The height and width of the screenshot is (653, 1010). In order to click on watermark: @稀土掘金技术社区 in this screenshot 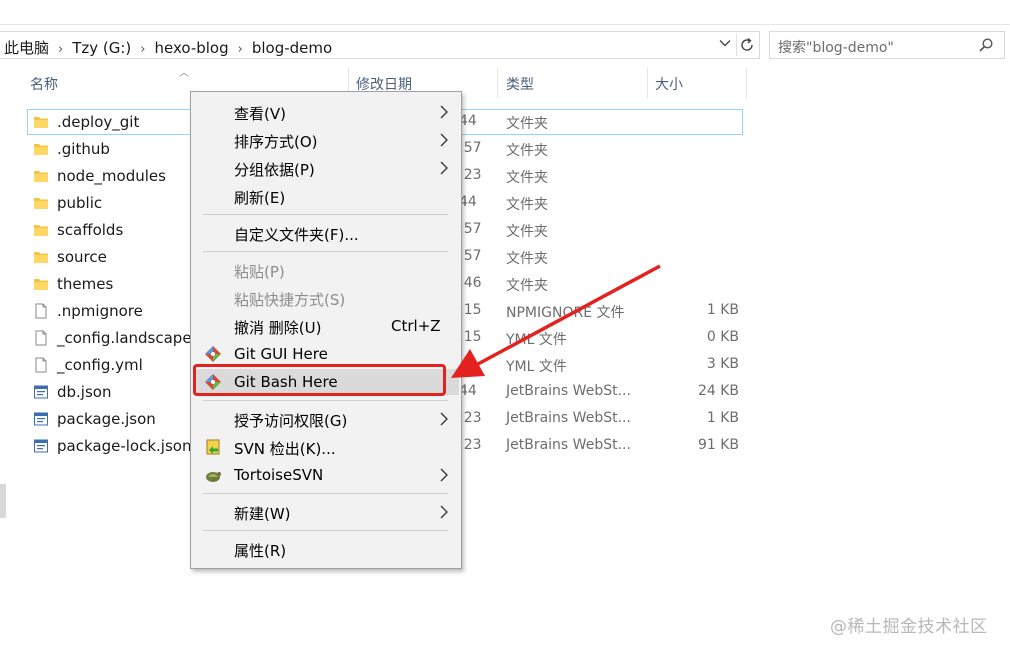, I will do `click(909, 627)`.